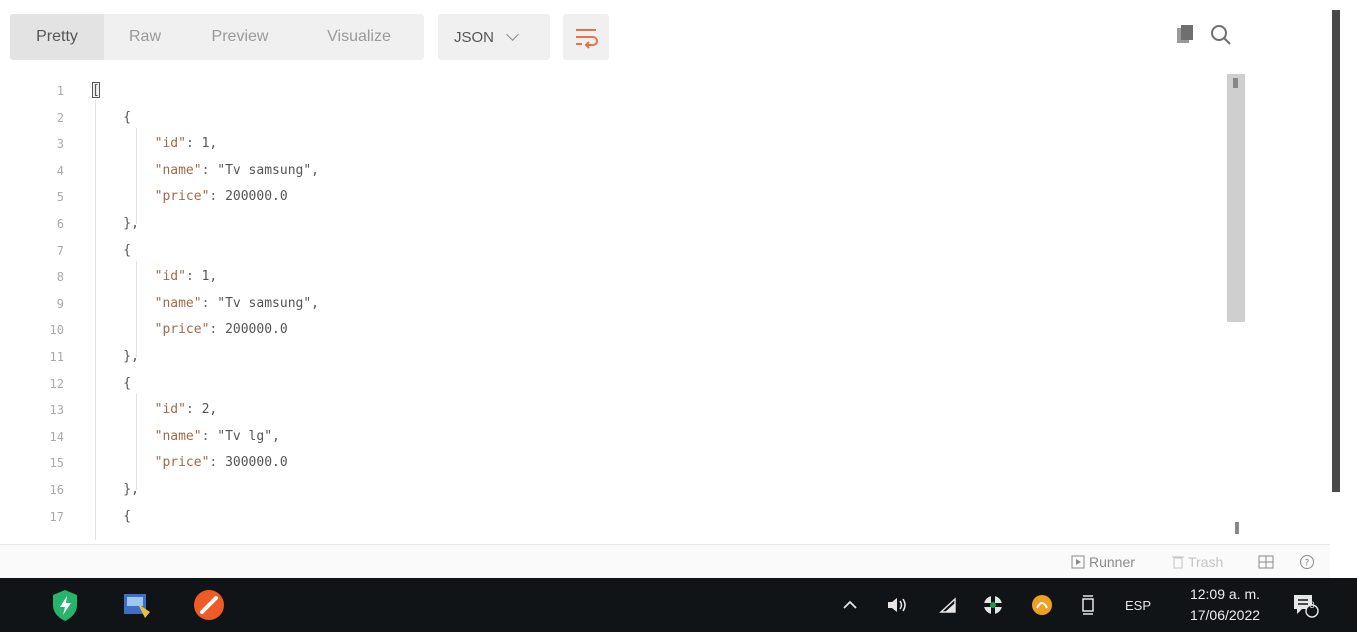  Describe the element at coordinates (1221, 35) in the screenshot. I see `search-icon` at that location.